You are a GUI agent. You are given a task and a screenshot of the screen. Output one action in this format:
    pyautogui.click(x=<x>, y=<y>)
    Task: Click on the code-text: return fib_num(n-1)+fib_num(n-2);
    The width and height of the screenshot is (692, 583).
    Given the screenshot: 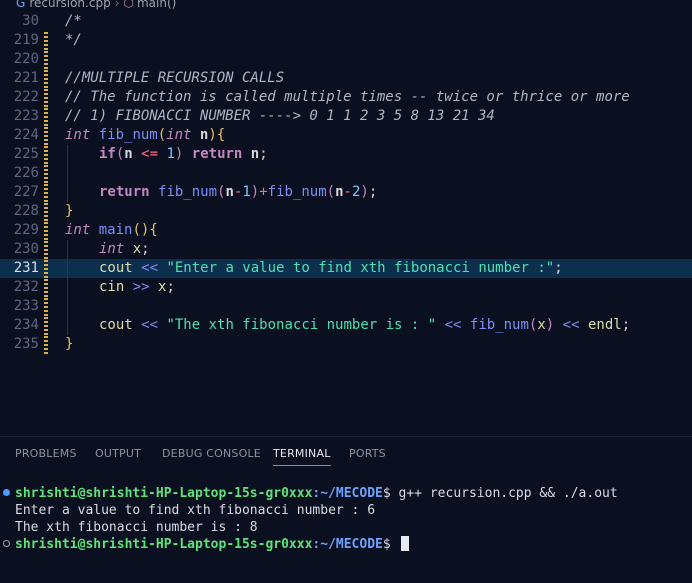 What is the action you would take?
    pyautogui.click(x=238, y=192)
    